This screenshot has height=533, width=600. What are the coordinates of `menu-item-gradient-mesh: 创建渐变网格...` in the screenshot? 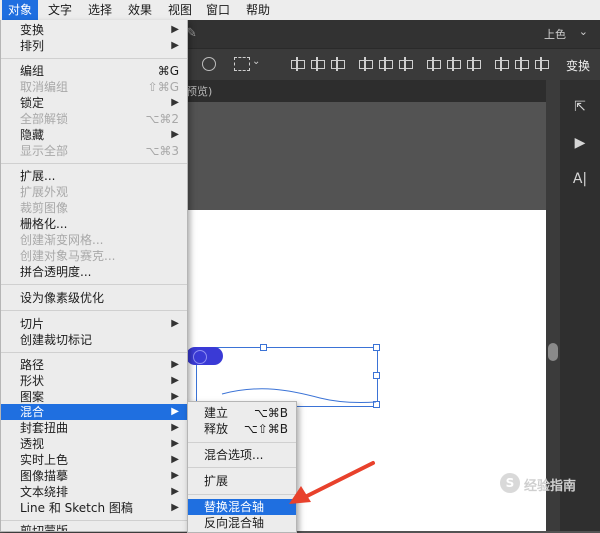 It's located at (62, 240).